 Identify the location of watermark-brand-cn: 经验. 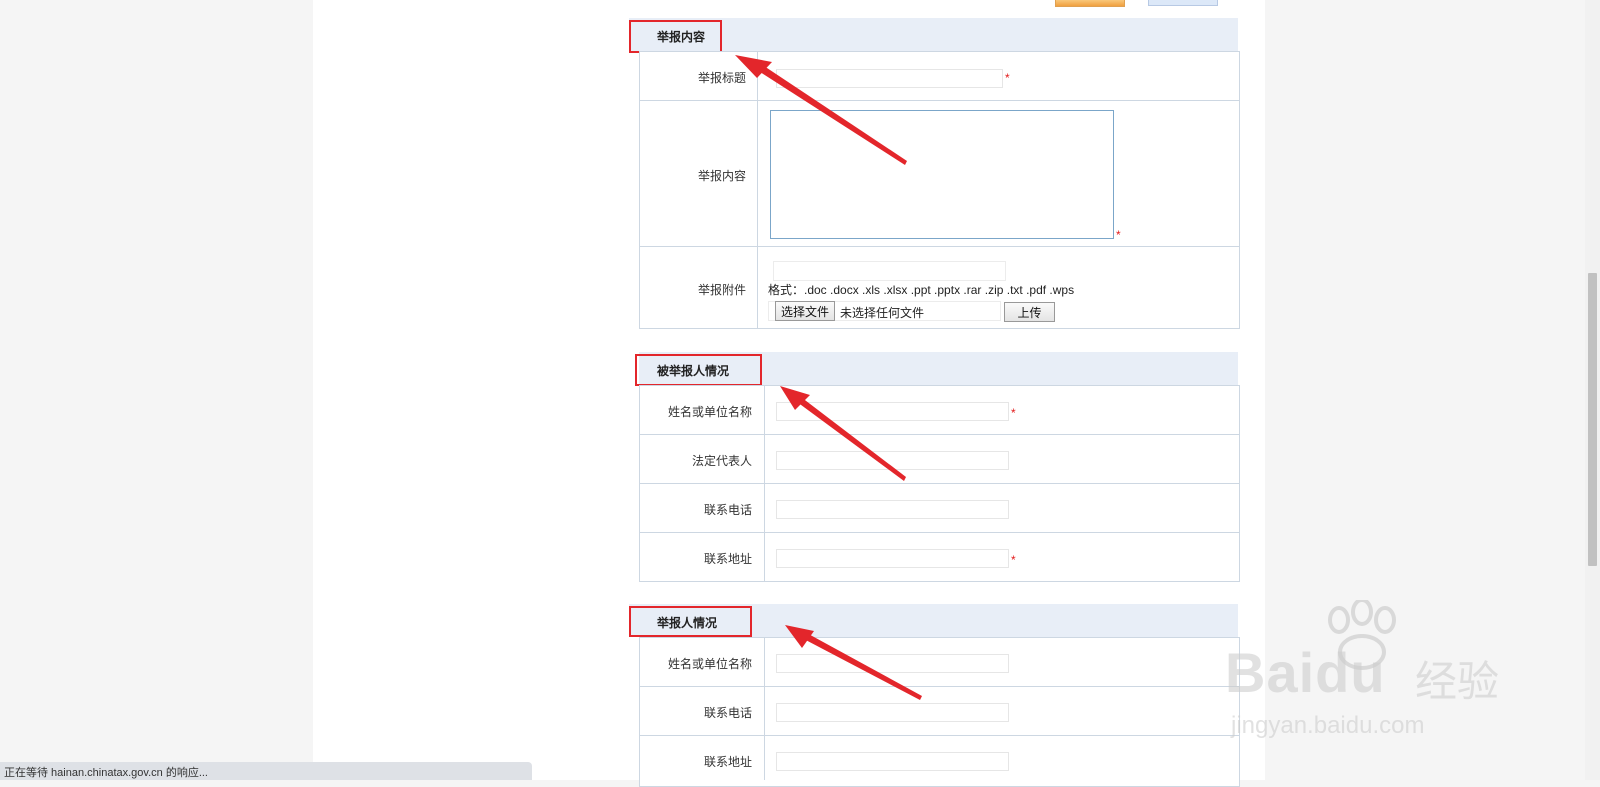
(1457, 681).